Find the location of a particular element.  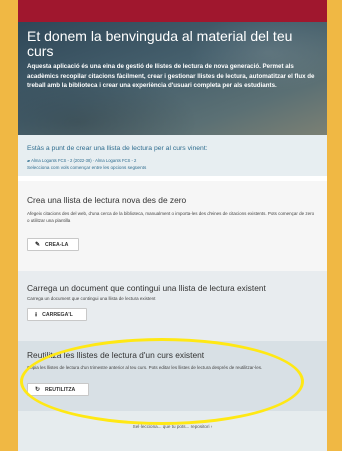

button-label: REUTILITZA is located at coordinates (60, 389).